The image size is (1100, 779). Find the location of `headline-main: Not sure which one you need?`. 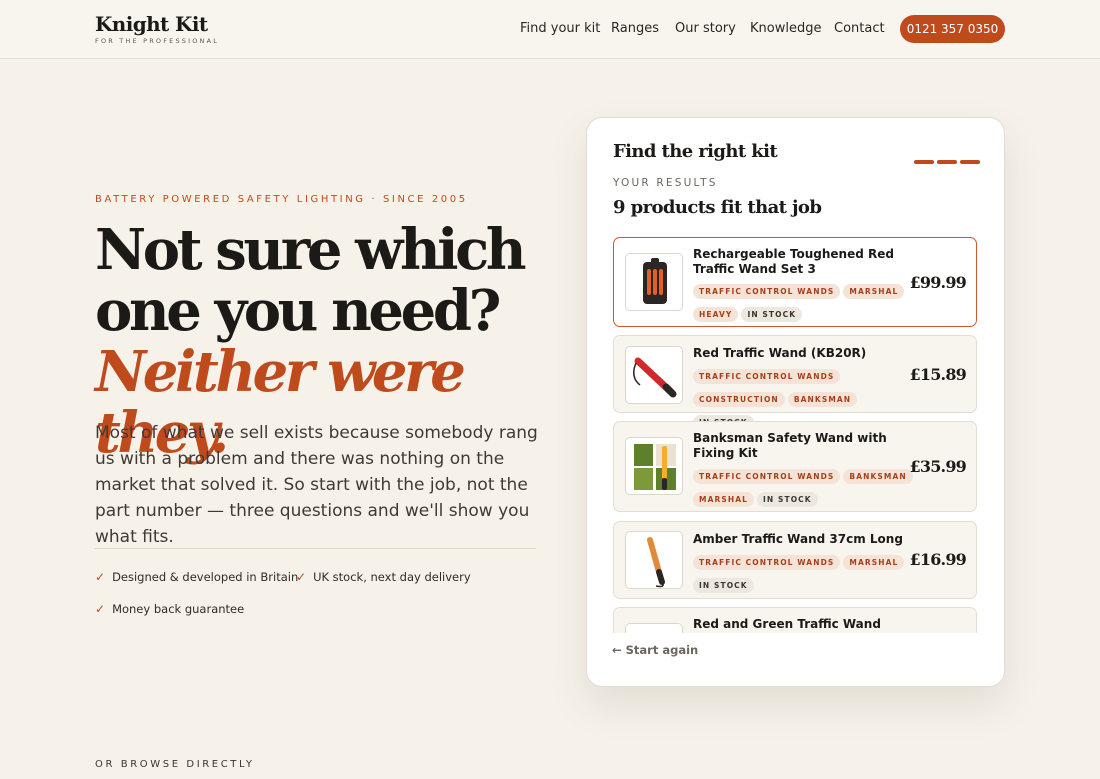

headline-main: Not sure which one you need? is located at coordinates (311, 280).